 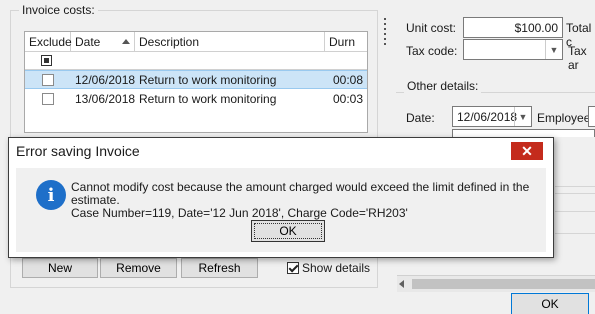 What do you see at coordinates (60, 268) in the screenshot?
I see `new-button: New` at bounding box center [60, 268].